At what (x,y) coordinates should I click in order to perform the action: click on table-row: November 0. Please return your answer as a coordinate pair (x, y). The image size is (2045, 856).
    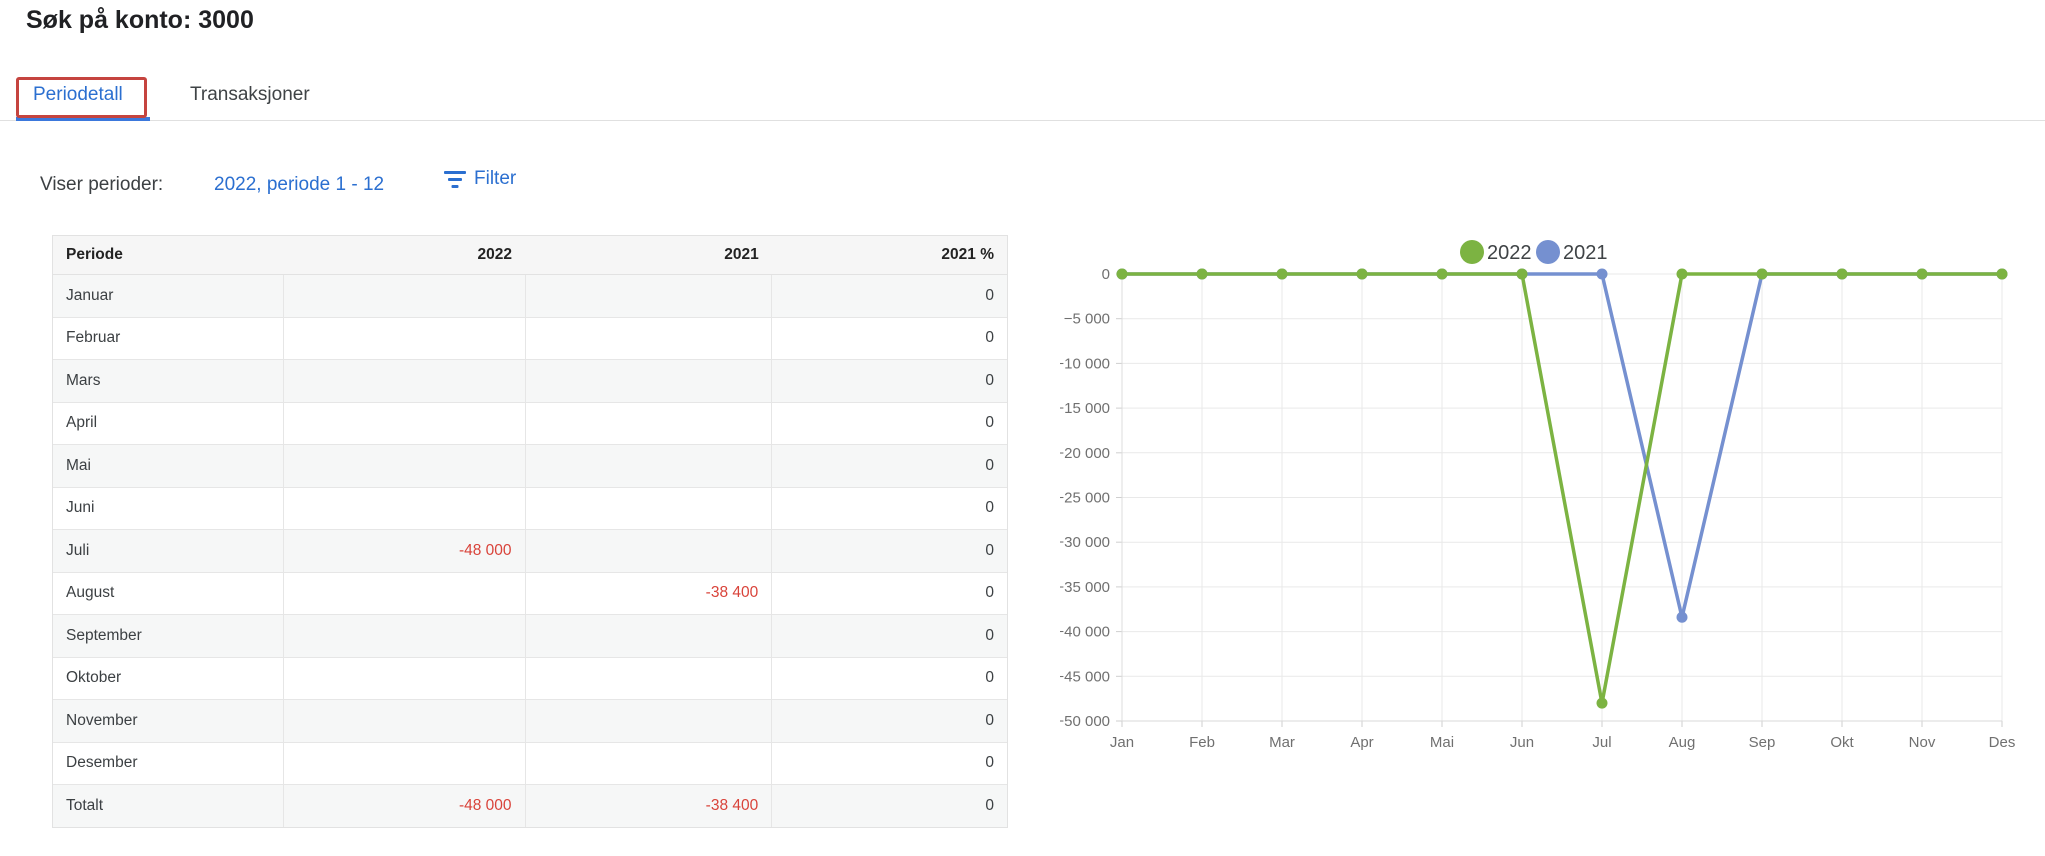
    Looking at the image, I should click on (530, 720).